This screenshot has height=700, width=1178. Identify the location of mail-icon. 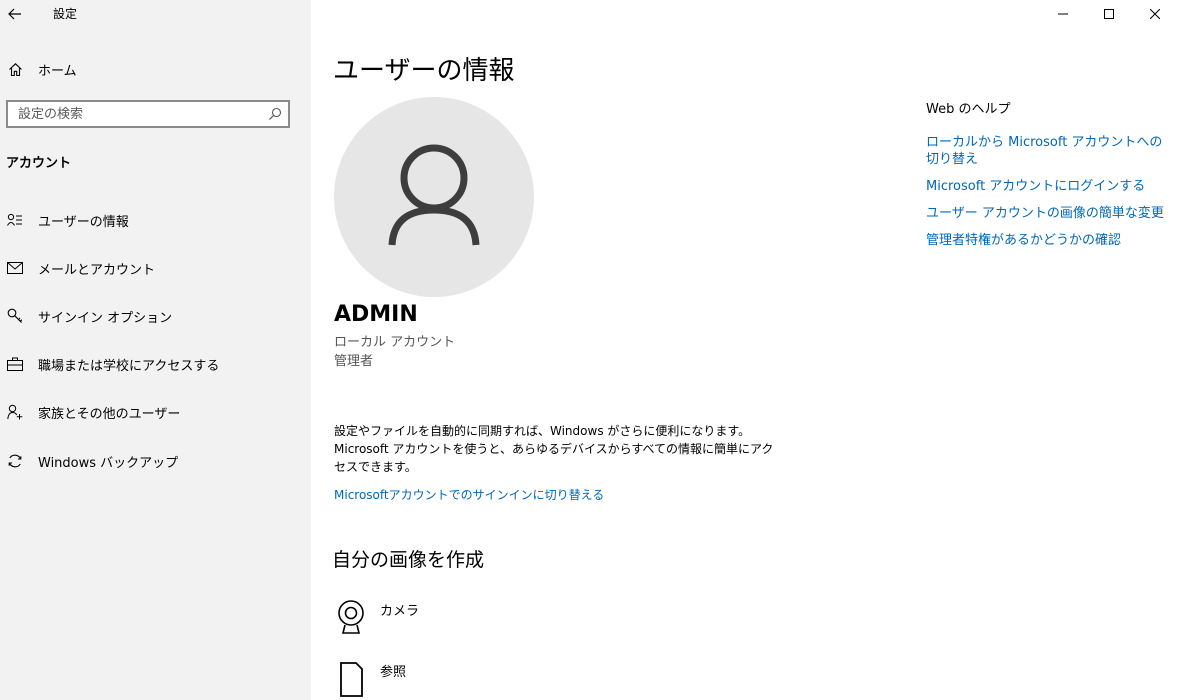
(15, 268).